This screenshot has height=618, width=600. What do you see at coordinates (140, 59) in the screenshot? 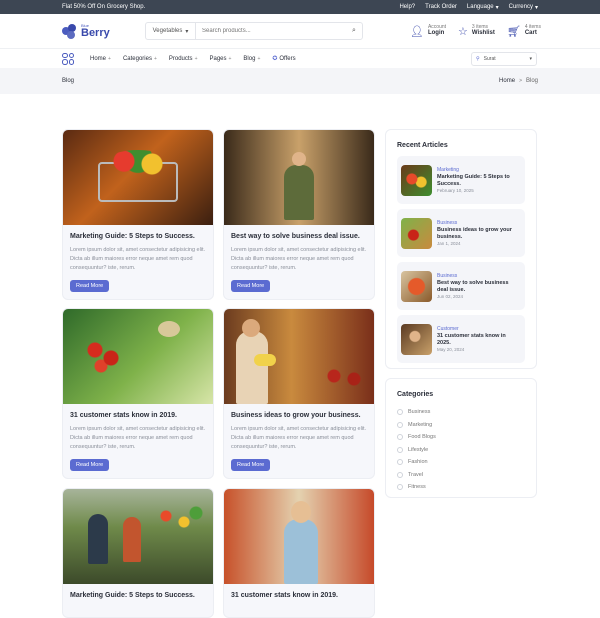
I see `nav-item-categories: Categories +` at bounding box center [140, 59].